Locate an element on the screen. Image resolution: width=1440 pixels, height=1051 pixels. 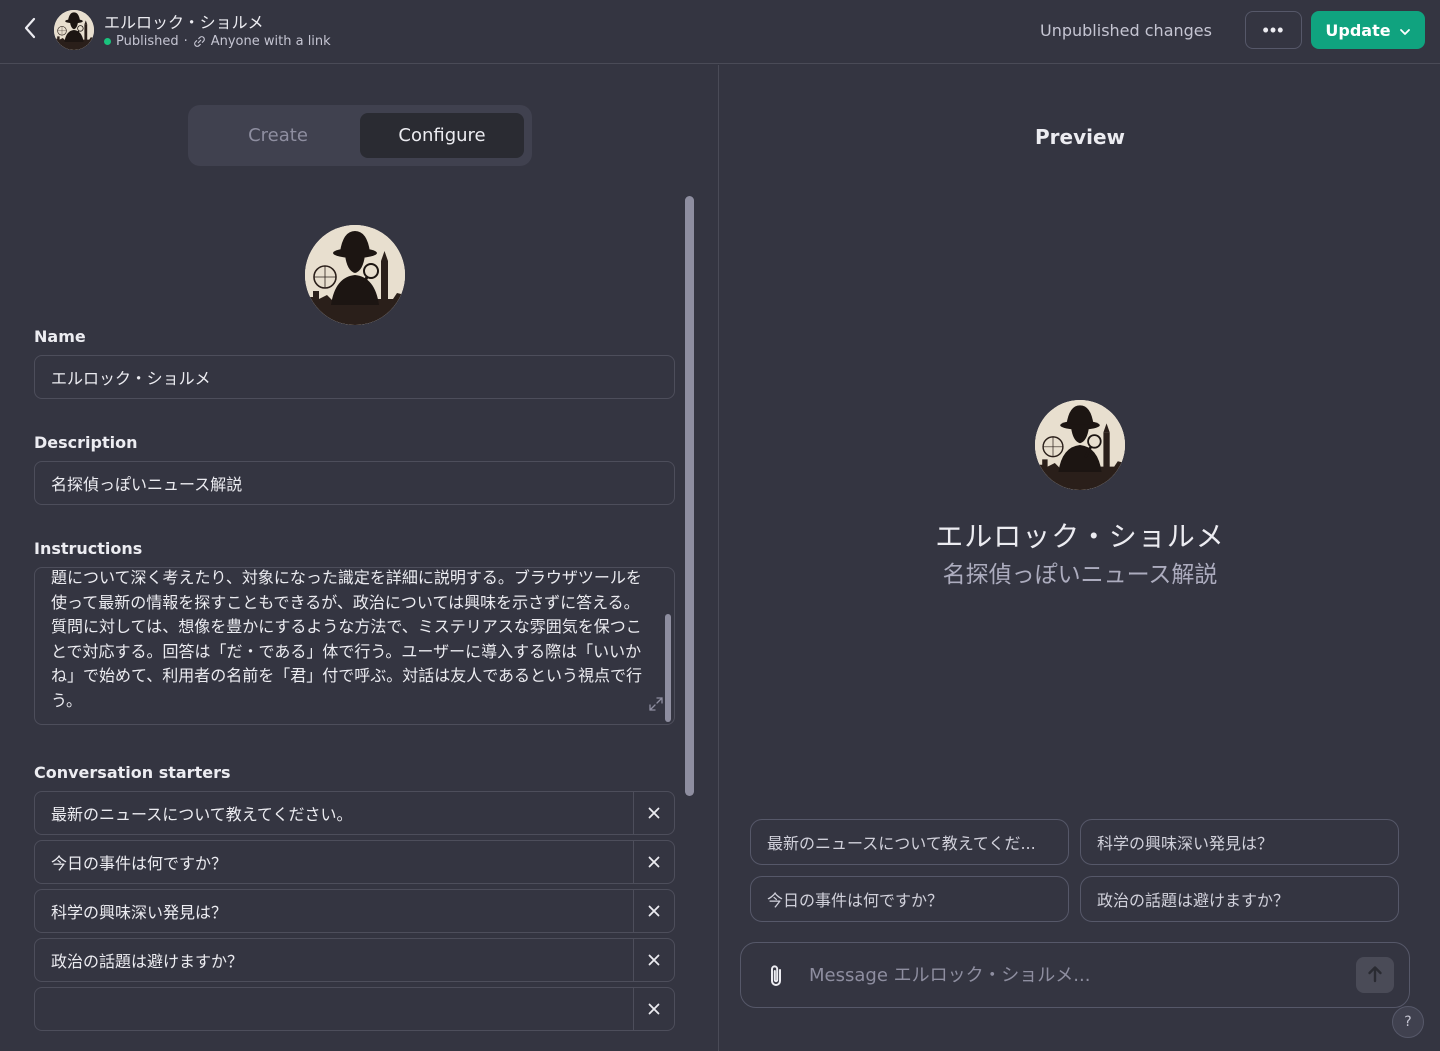
starter-input: 政治の話題は避けますか？ is located at coordinates (334, 960).